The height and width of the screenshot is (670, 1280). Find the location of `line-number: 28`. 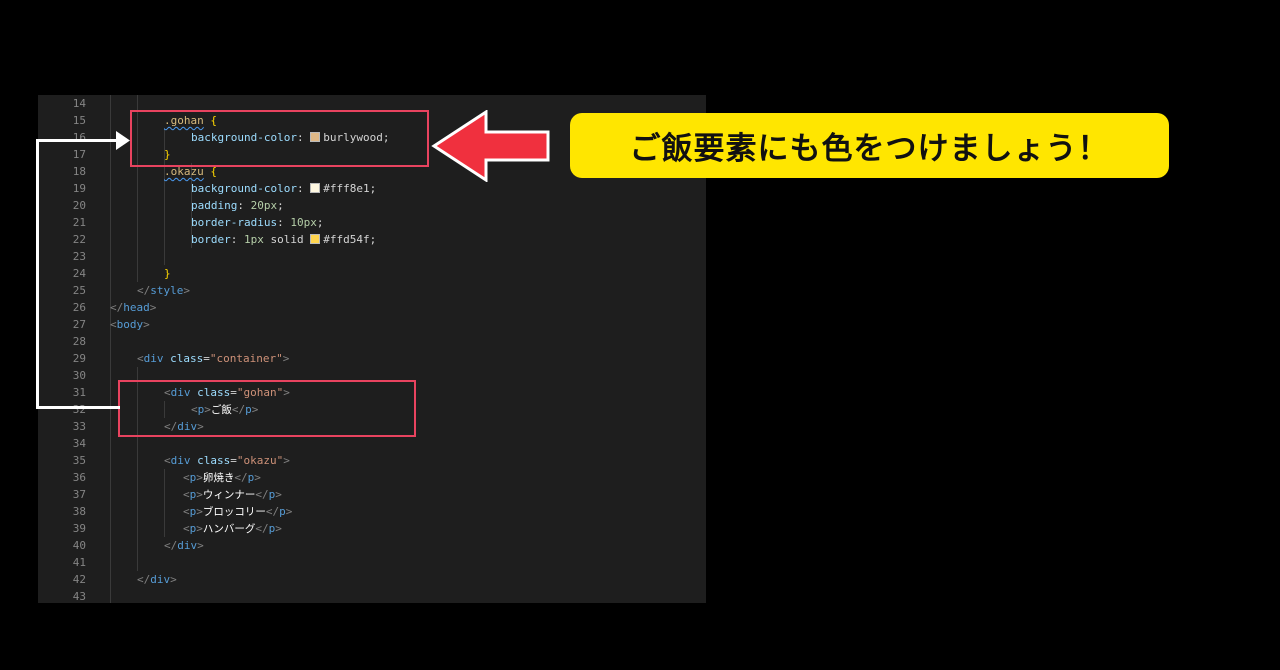

line-number: 28 is located at coordinates (79, 341).